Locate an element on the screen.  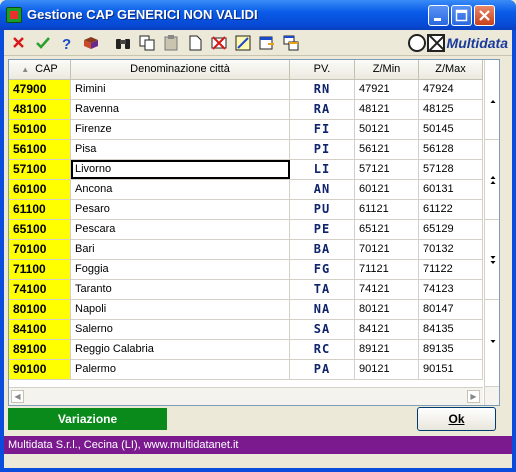
minimize-button is located at coordinates (438, 15).